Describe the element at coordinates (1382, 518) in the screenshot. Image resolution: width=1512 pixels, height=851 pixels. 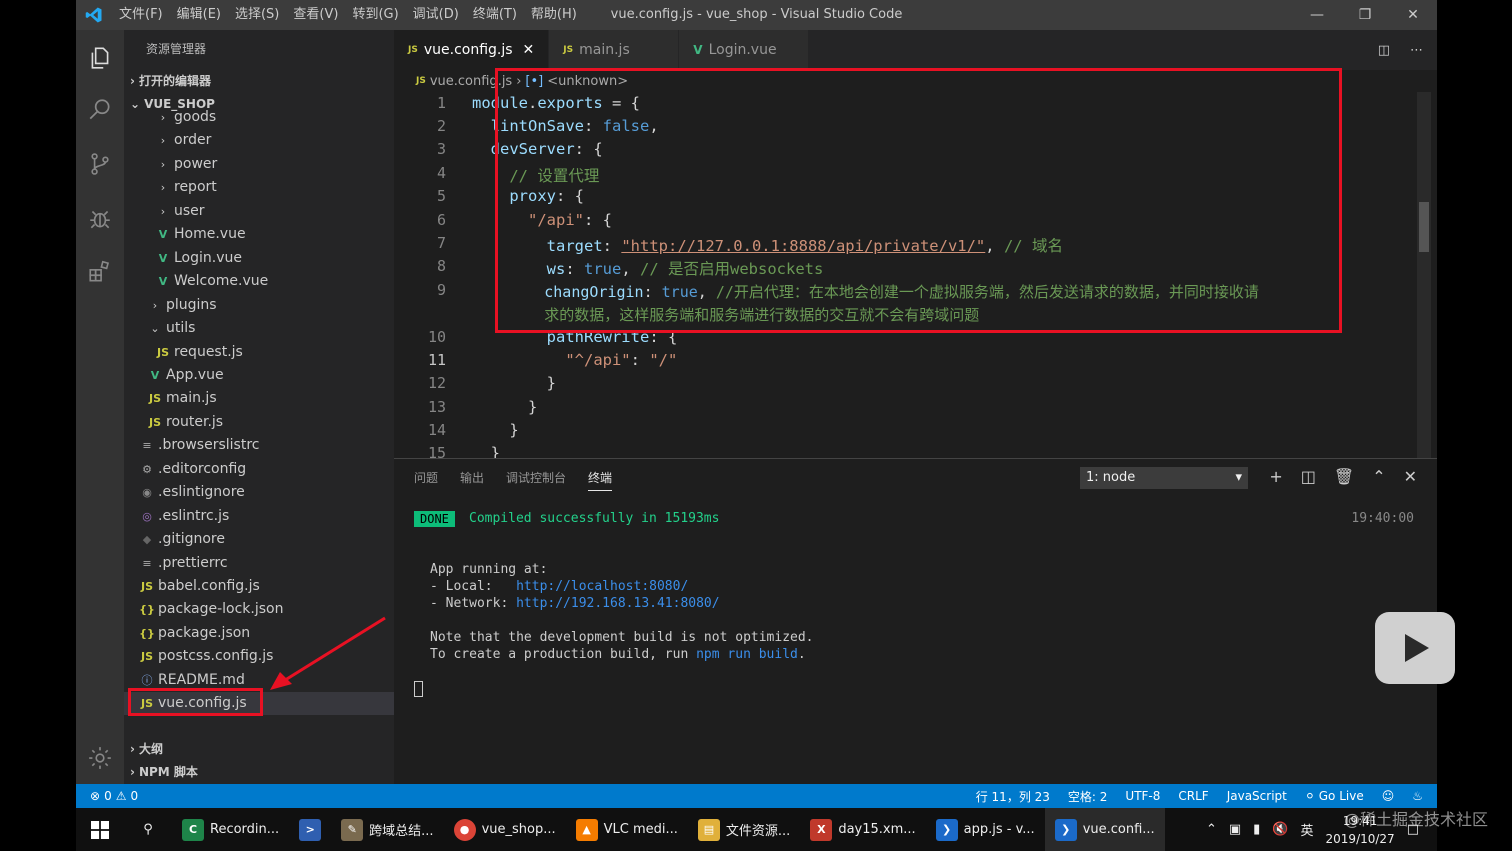
I see `compile-time: 19:40:00` at that location.